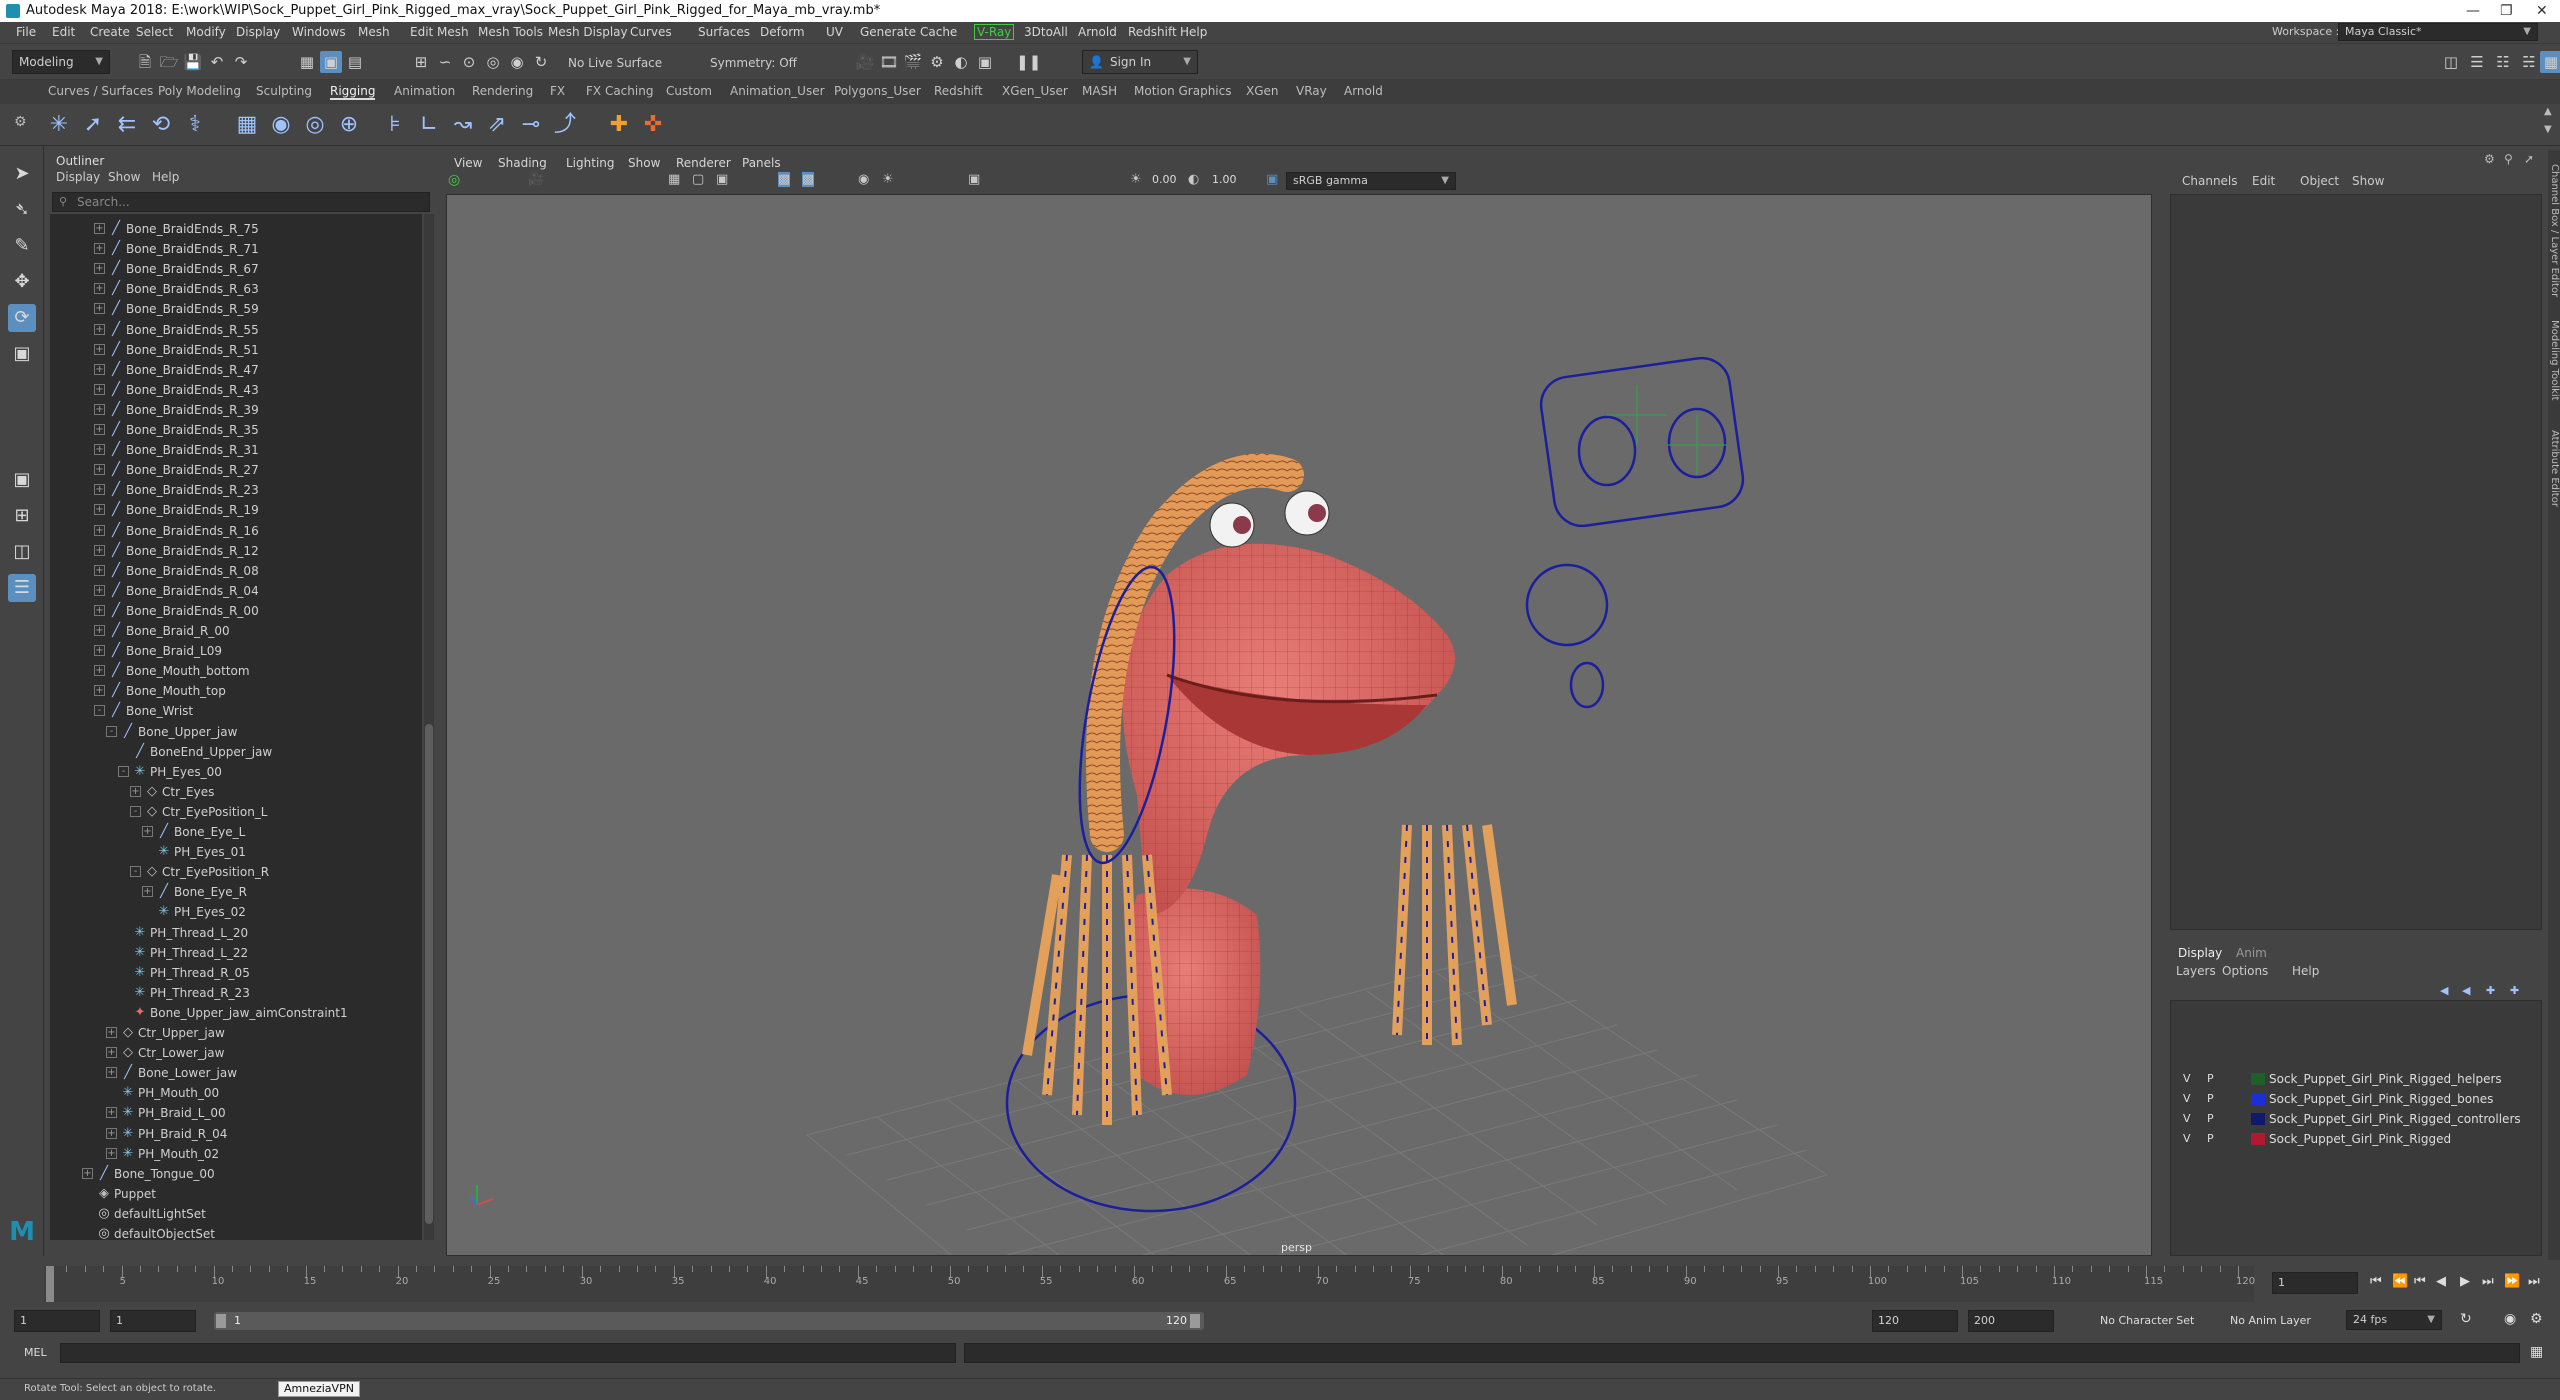  I want to click on outliner-menu-display: Display, so click(78, 177).